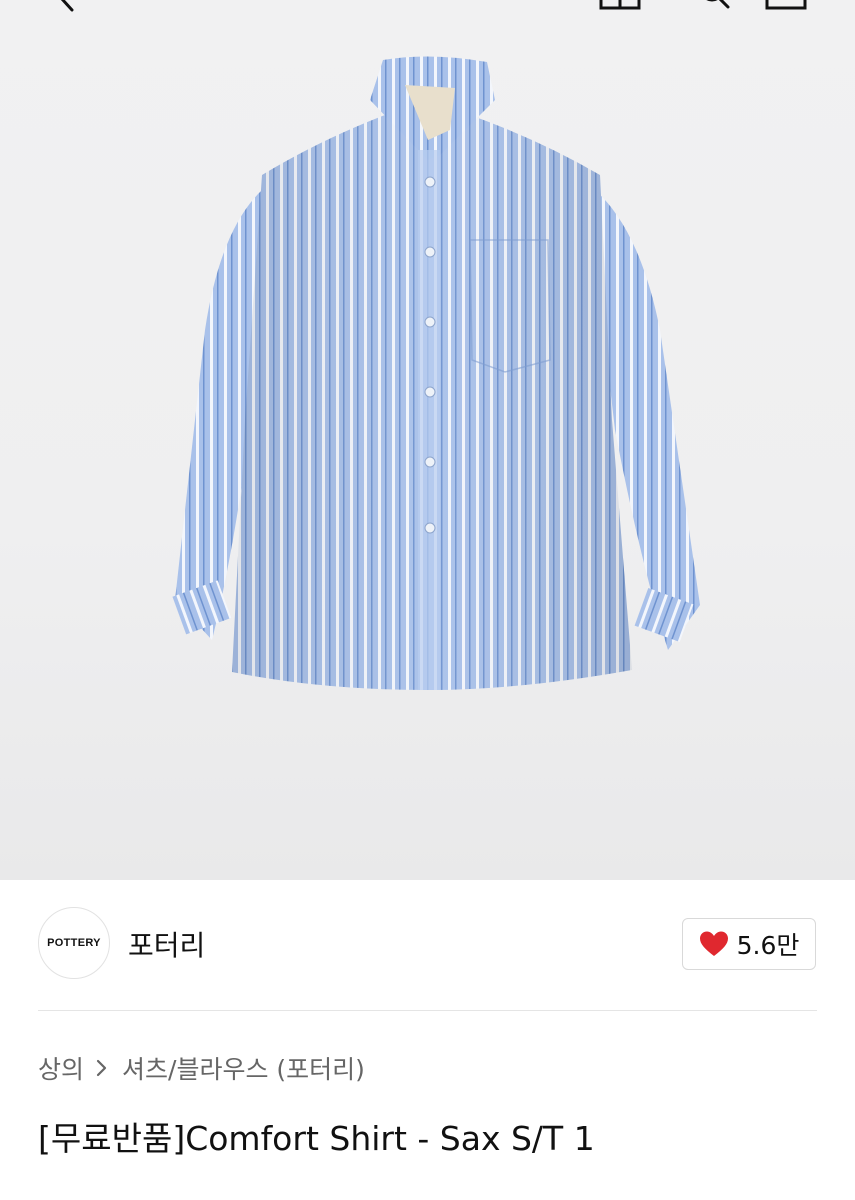 The width and height of the screenshot is (855, 1200). What do you see at coordinates (61, 1068) in the screenshot?
I see `breadcrumb-category: 상의` at bounding box center [61, 1068].